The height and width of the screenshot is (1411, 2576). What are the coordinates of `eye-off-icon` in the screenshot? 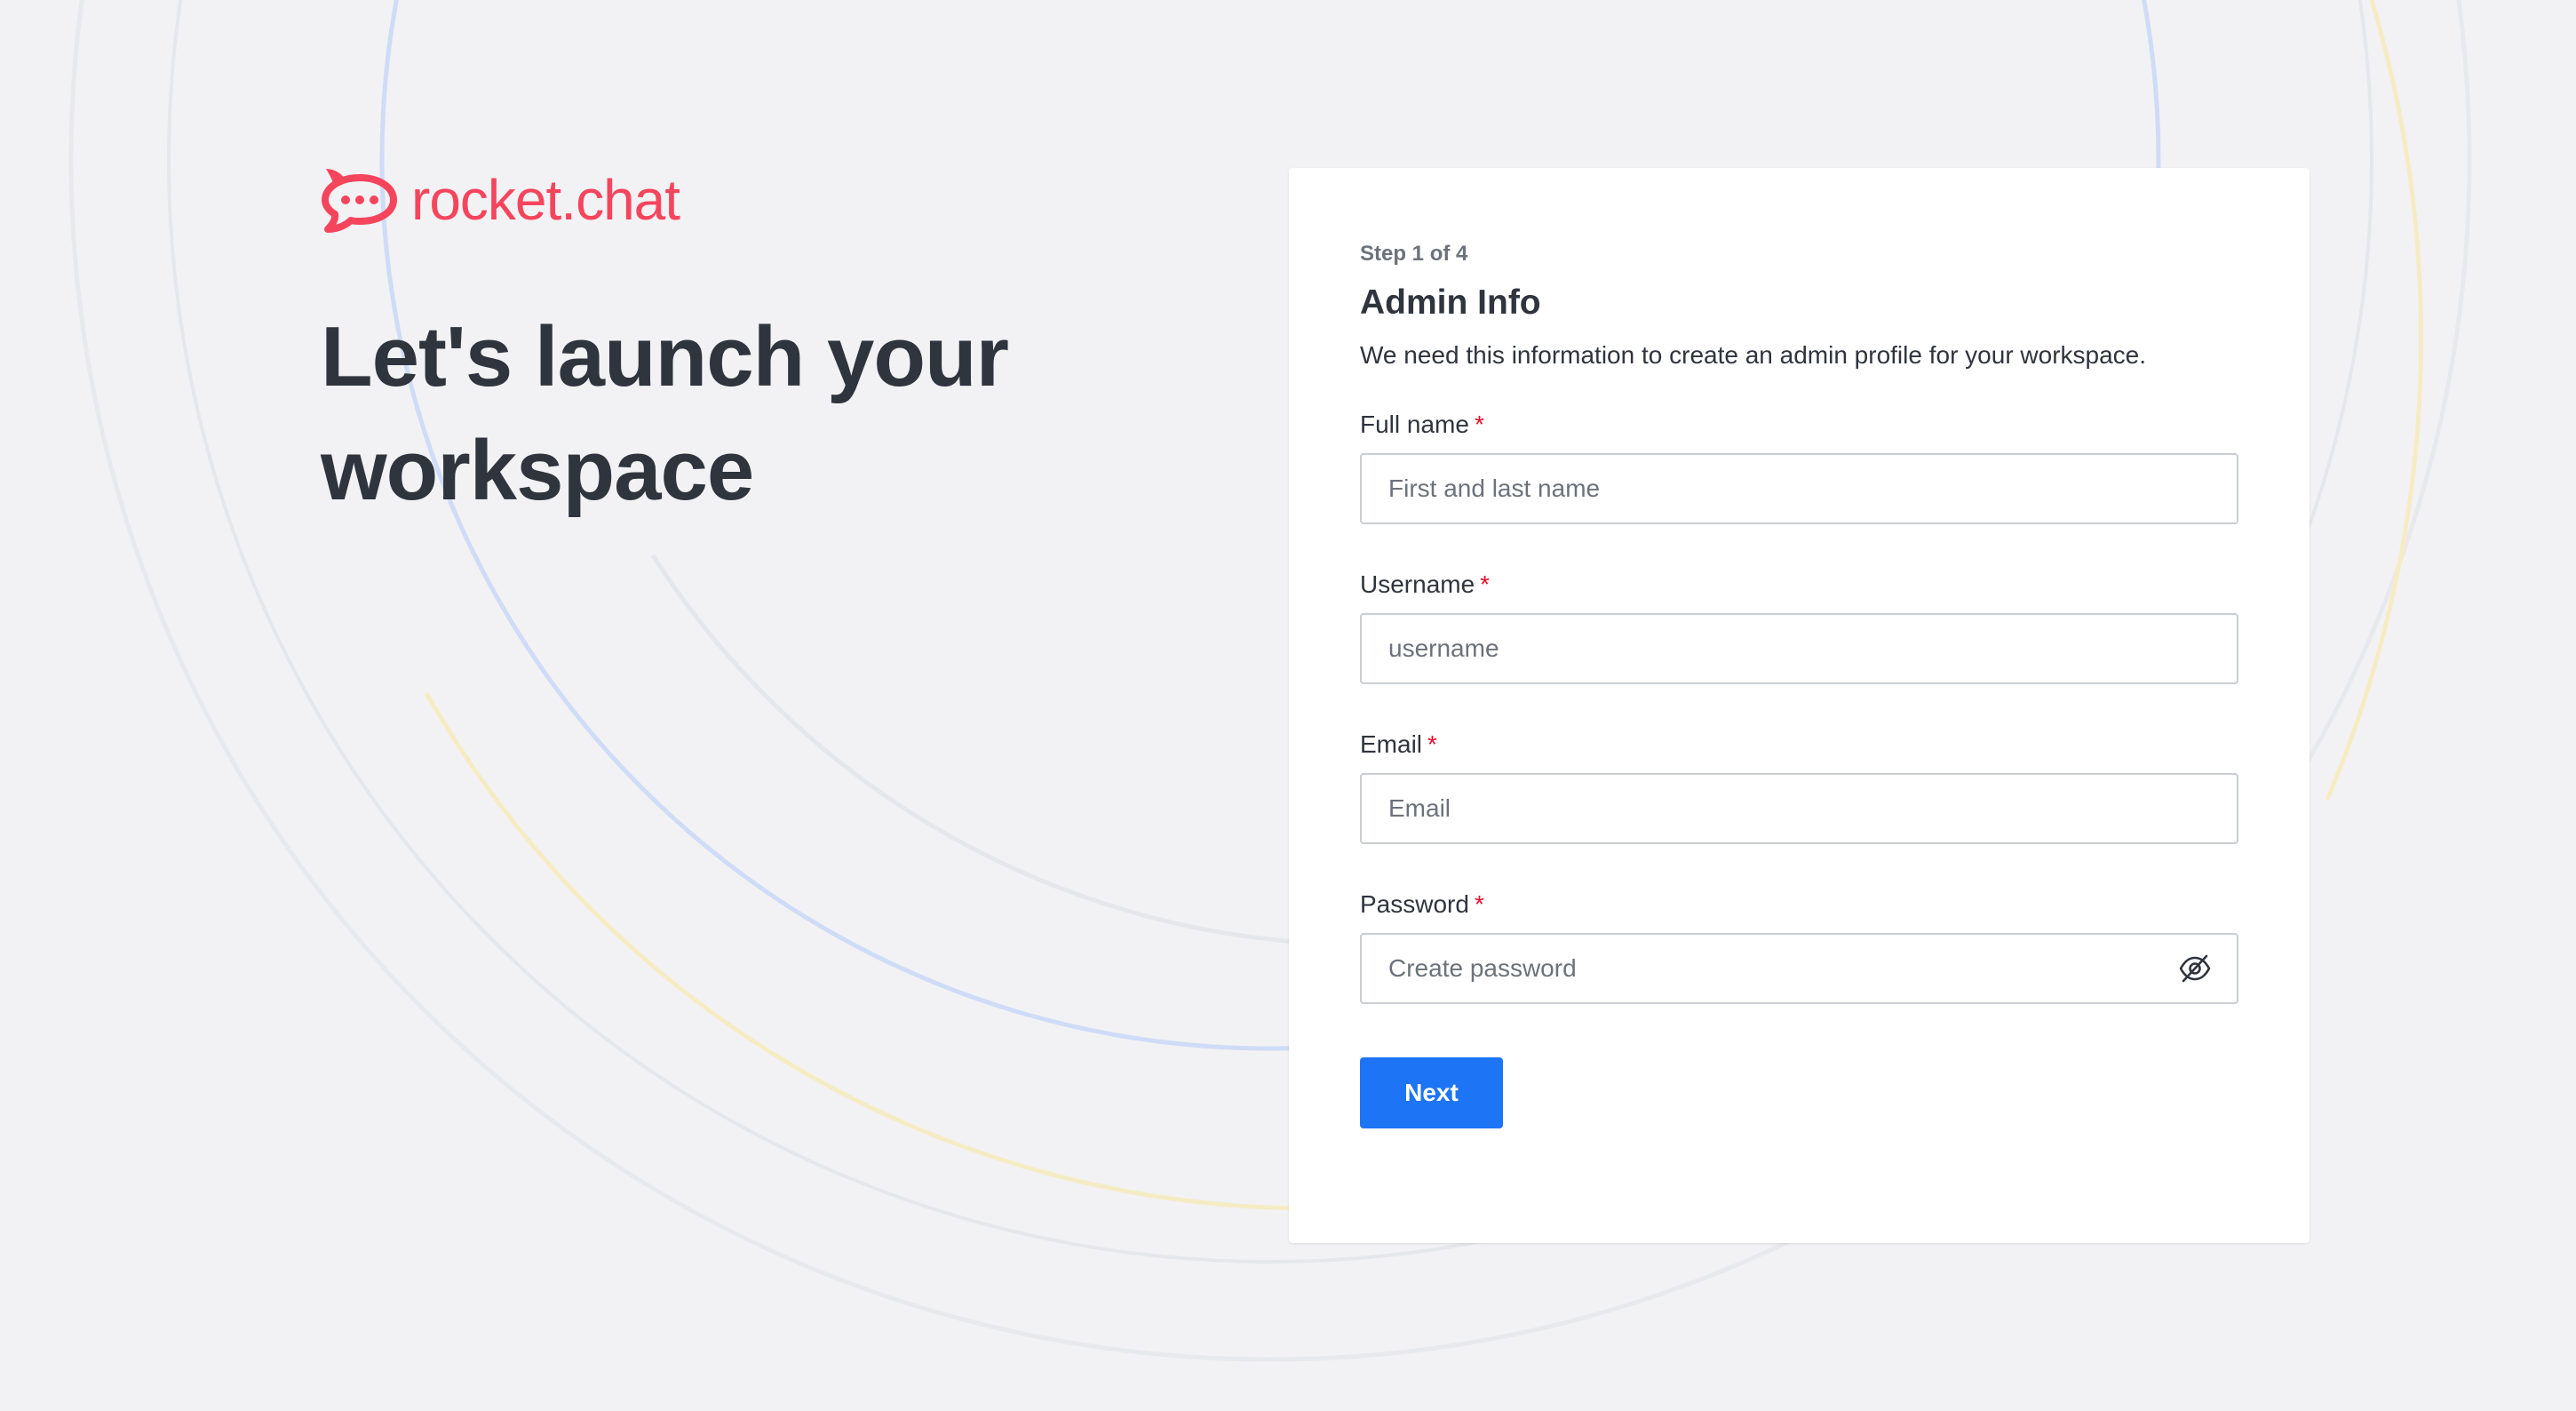 It's located at (2195, 969).